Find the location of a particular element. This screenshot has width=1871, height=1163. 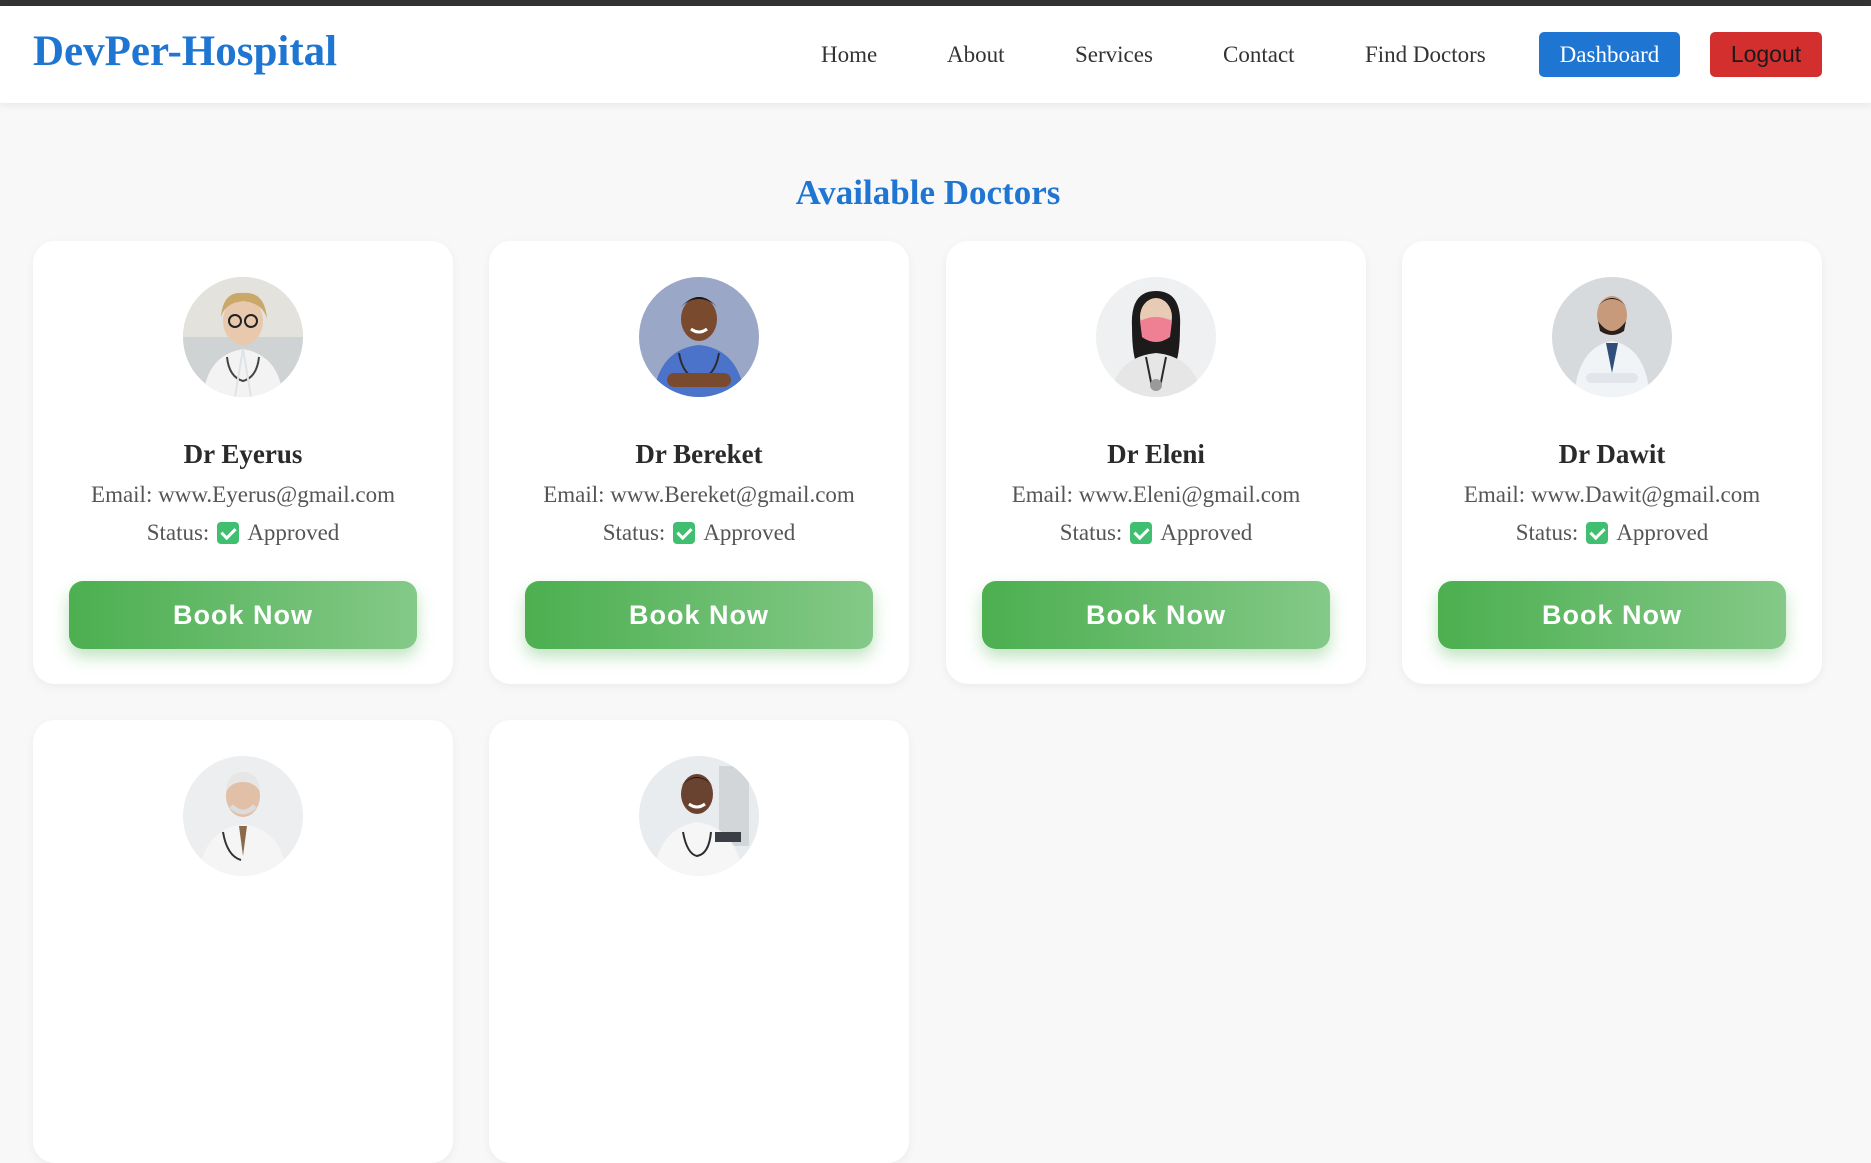

nav-contact: Contact is located at coordinates (1259, 54).